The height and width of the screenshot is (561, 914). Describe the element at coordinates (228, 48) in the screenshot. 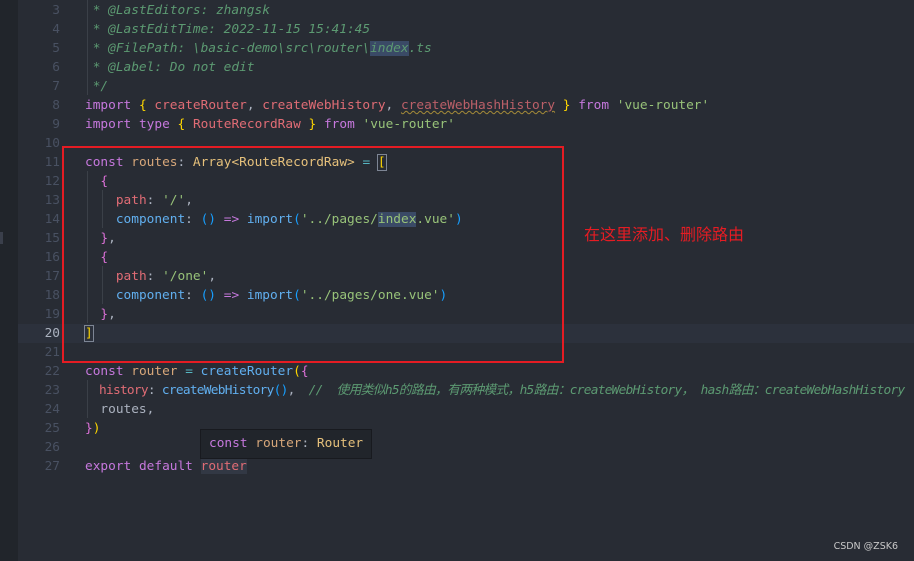

I see `code-token: * @FilePath: \basic-demo\src\router\` at that location.